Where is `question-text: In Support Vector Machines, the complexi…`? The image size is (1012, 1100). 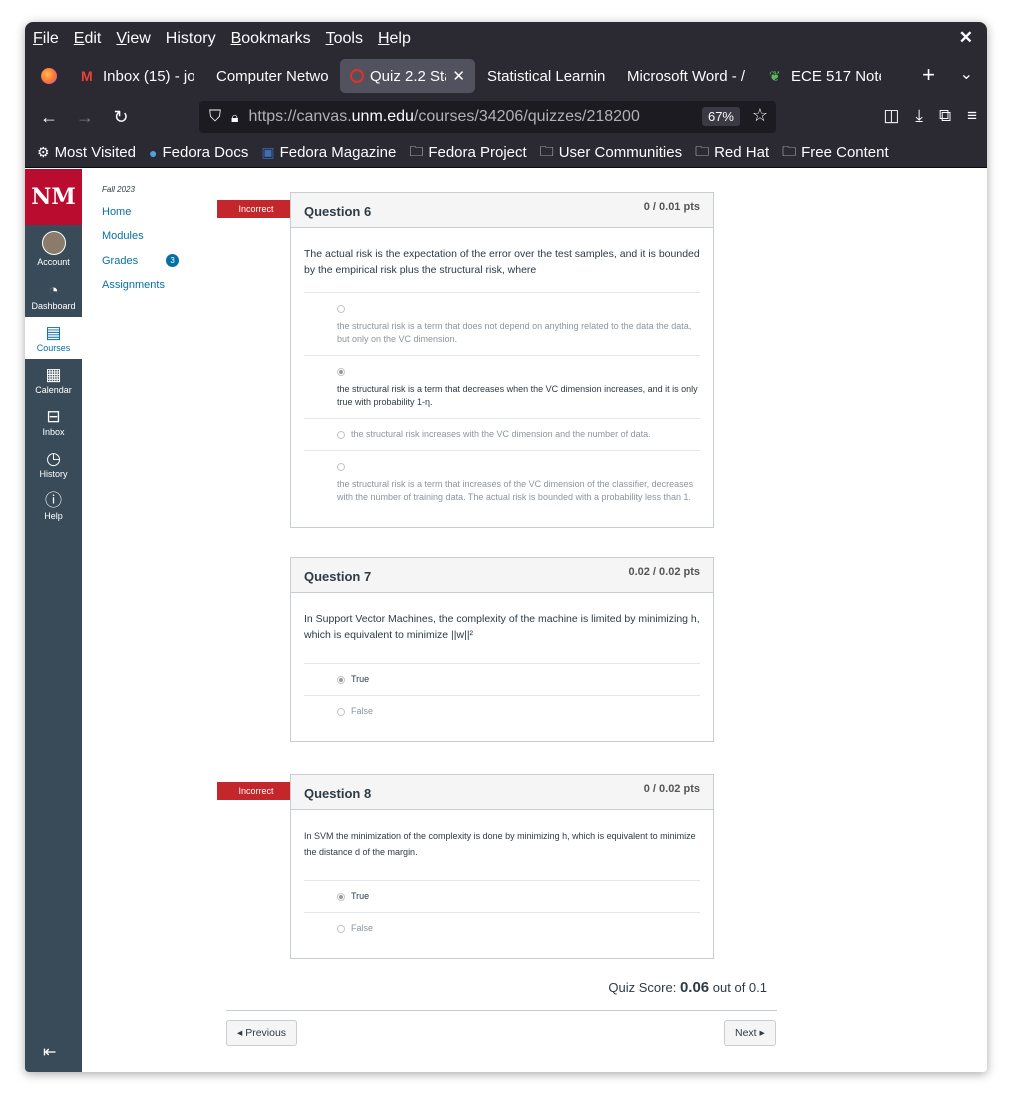 question-text: In Support Vector Machines, the complexi… is located at coordinates (502, 627).